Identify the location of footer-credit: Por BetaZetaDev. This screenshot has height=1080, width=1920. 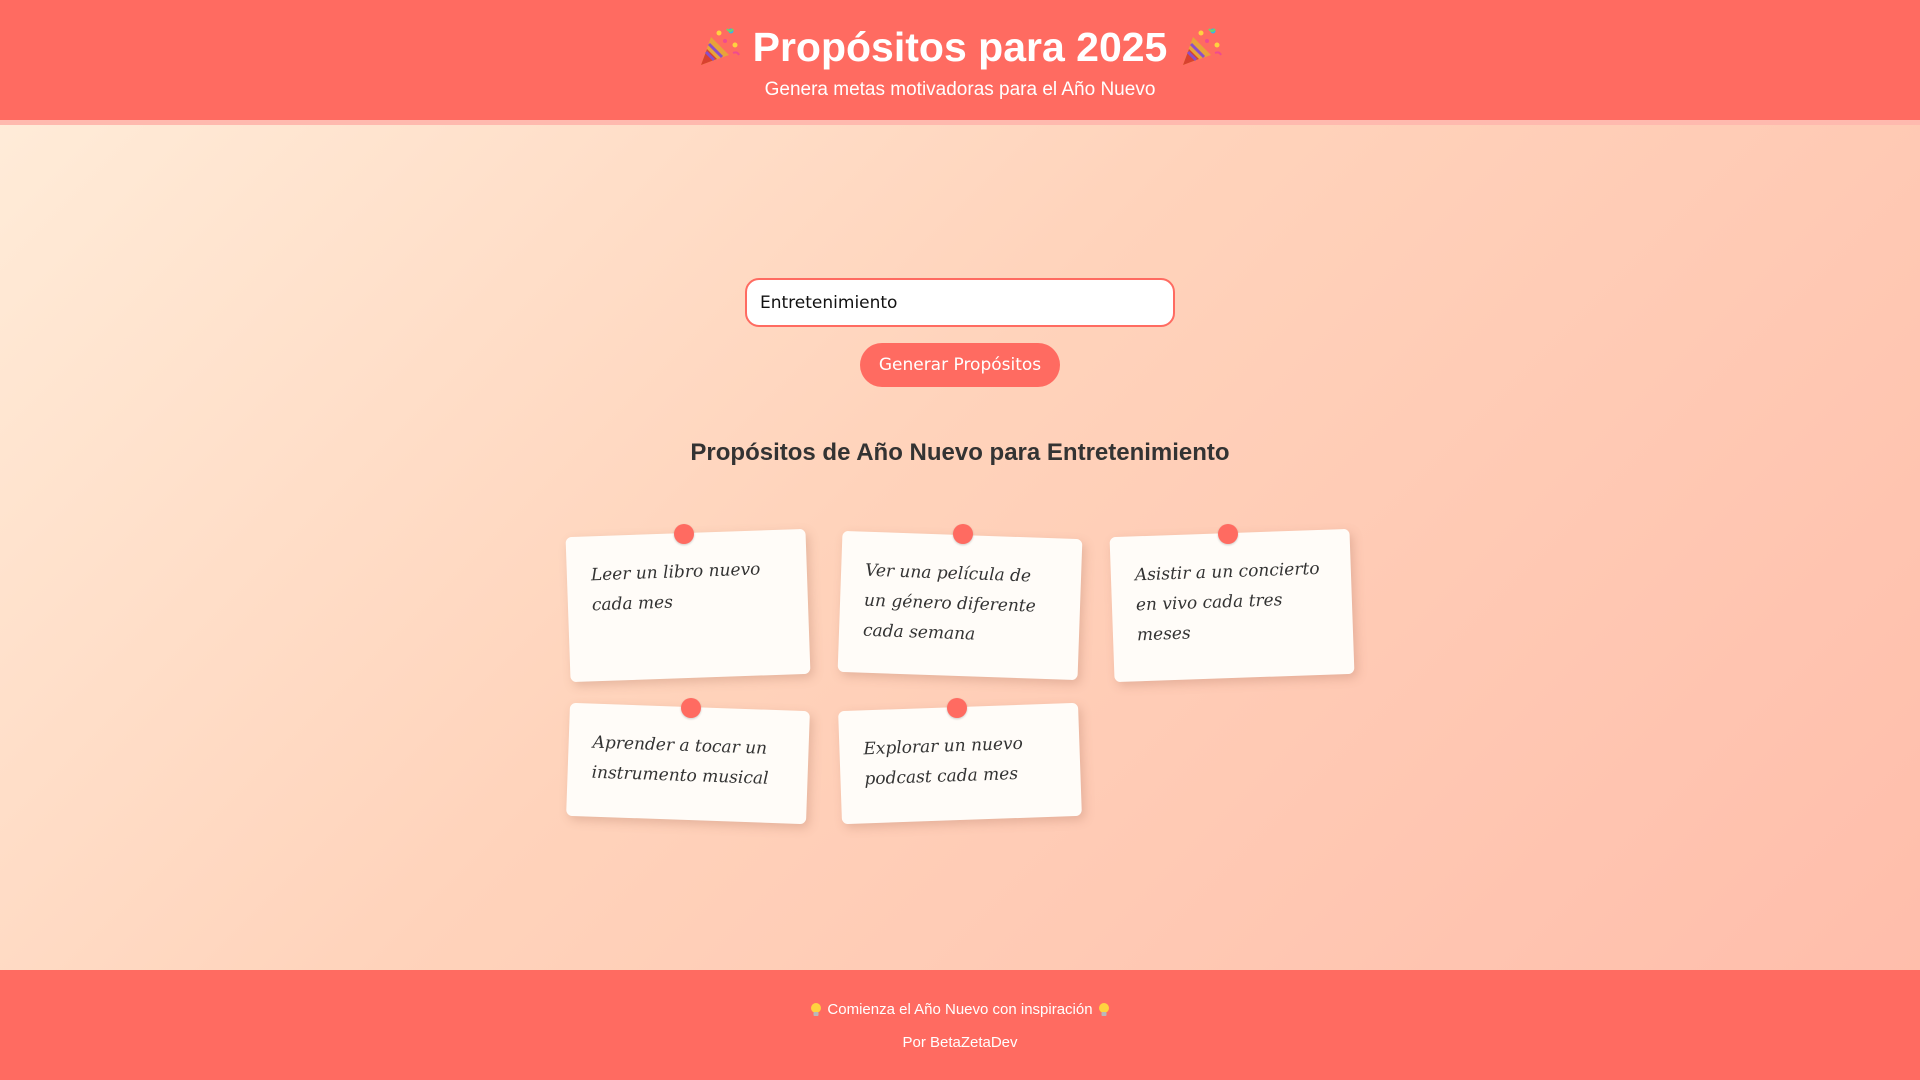
(960, 1042).